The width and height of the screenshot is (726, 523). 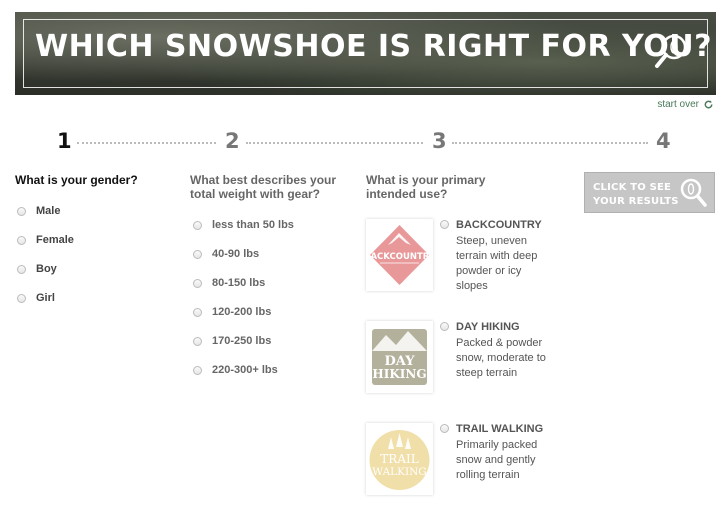 What do you see at coordinates (46, 269) in the screenshot?
I see `option-label: Boy` at bounding box center [46, 269].